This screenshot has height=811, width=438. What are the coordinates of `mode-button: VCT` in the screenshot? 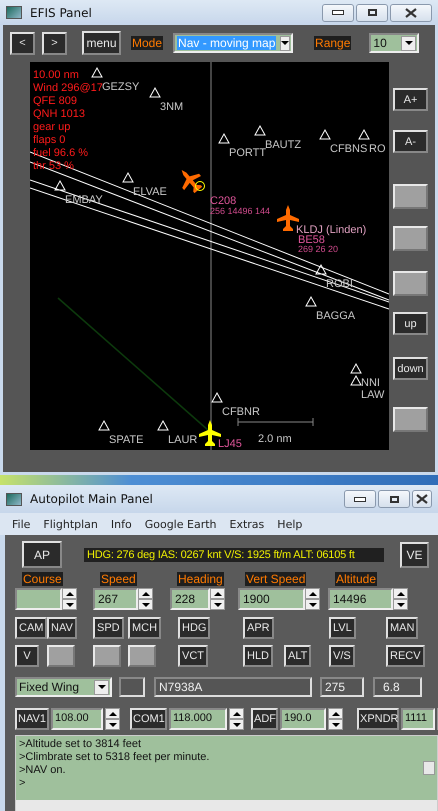 It's located at (193, 656).